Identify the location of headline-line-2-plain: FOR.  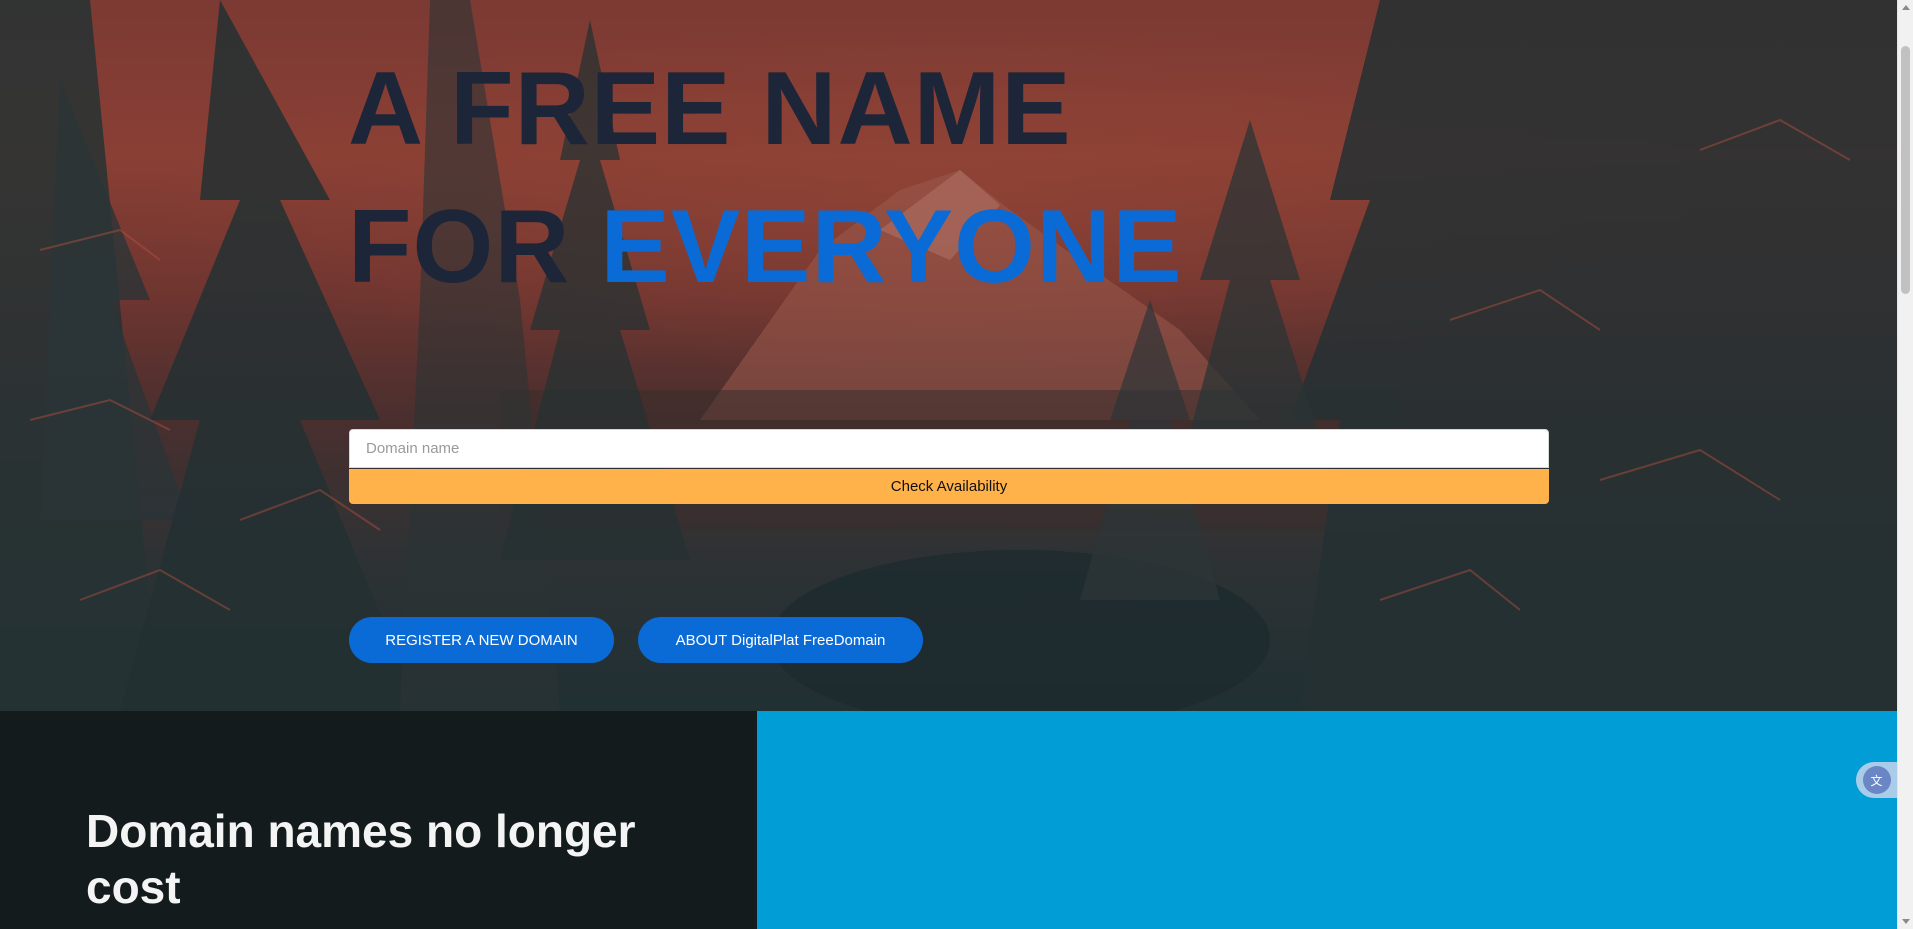
(474, 247).